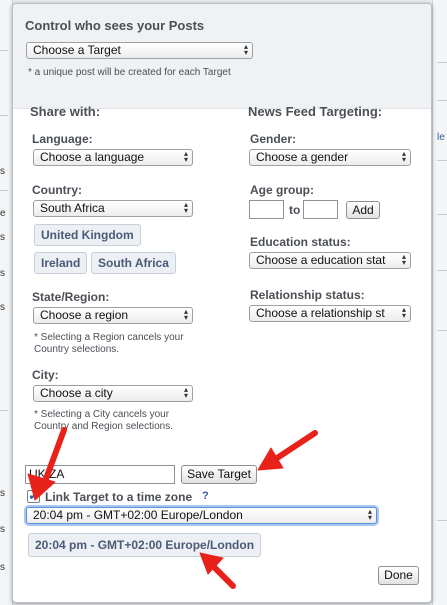 The image size is (447, 605). Describe the element at coordinates (77, 50) in the screenshot. I see `target-select-value: Choose a Target` at that location.